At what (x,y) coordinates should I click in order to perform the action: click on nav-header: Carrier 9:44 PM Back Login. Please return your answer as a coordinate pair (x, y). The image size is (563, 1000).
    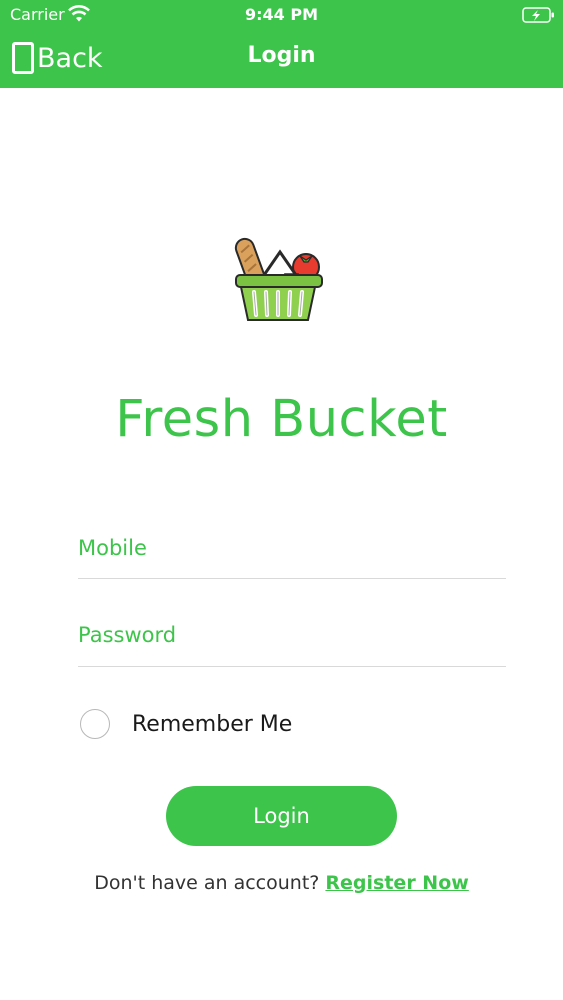
    Looking at the image, I should click on (281, 44).